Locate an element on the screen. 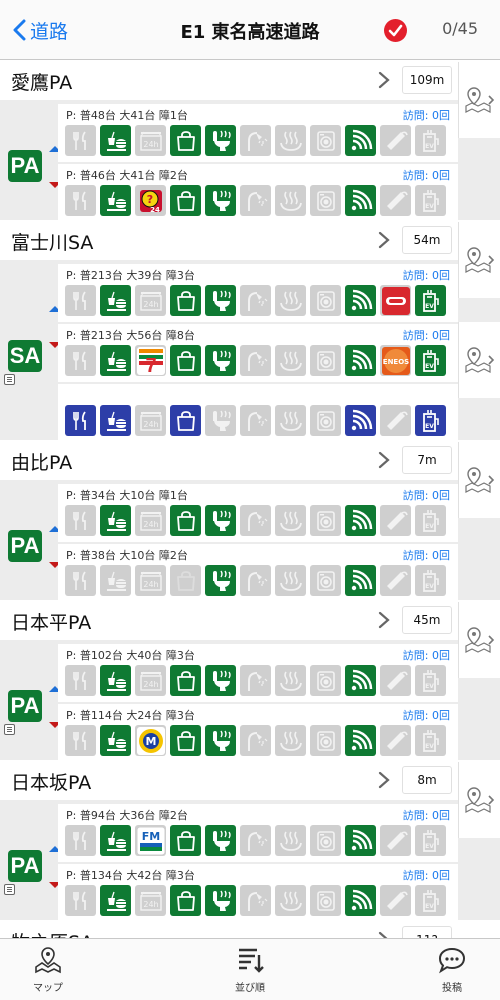 The width and height of the screenshot is (500, 1000). rest-area-header: 富士川SA 54m is located at coordinates (250, 240).